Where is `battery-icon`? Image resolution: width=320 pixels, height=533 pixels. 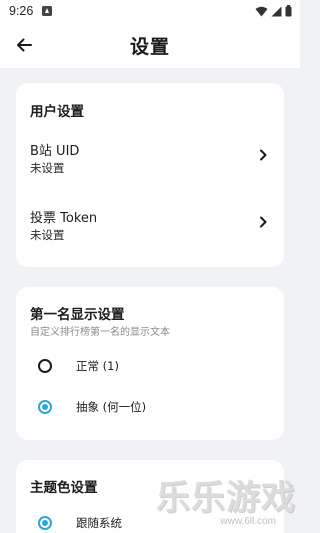 battery-icon is located at coordinates (288, 11).